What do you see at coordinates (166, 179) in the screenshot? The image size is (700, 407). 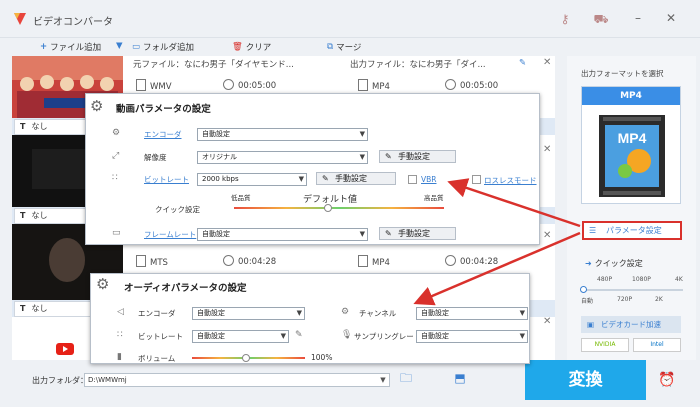 I see `bitrate-label: ビットレート` at bounding box center [166, 179].